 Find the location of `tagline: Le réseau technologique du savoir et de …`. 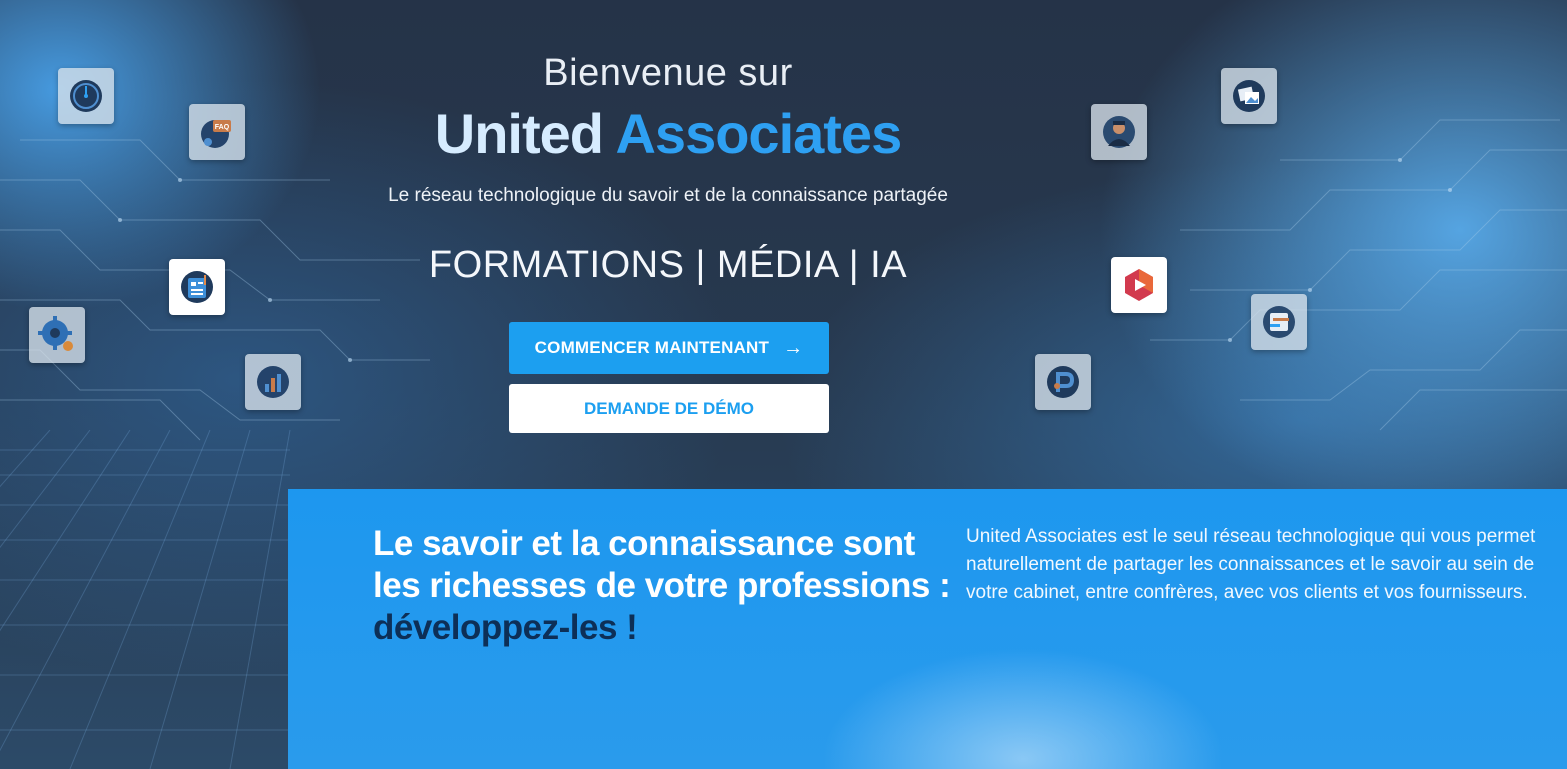

tagline: Le réseau technologique du savoir et de … is located at coordinates (668, 195).